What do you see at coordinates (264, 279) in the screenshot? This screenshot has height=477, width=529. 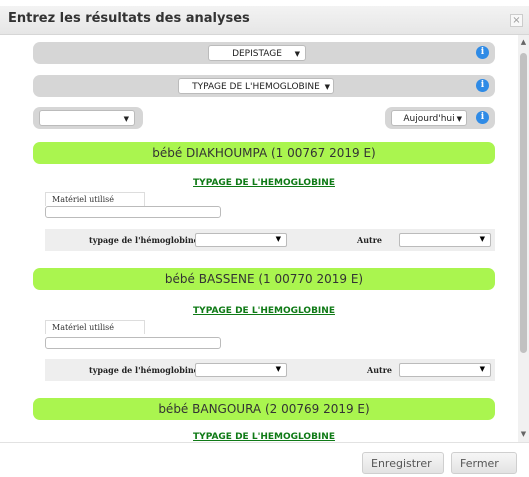 I see `patient-bar: bébé BASSENE (1 00770 2019 E)` at bounding box center [264, 279].